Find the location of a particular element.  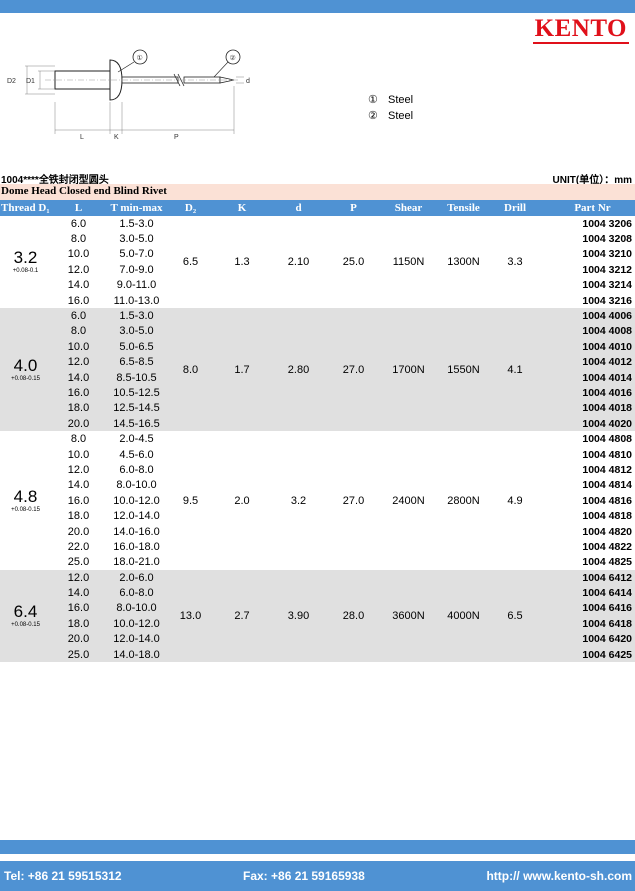

grip-range-cell: 14.0-16.0 is located at coordinates (136, 531).